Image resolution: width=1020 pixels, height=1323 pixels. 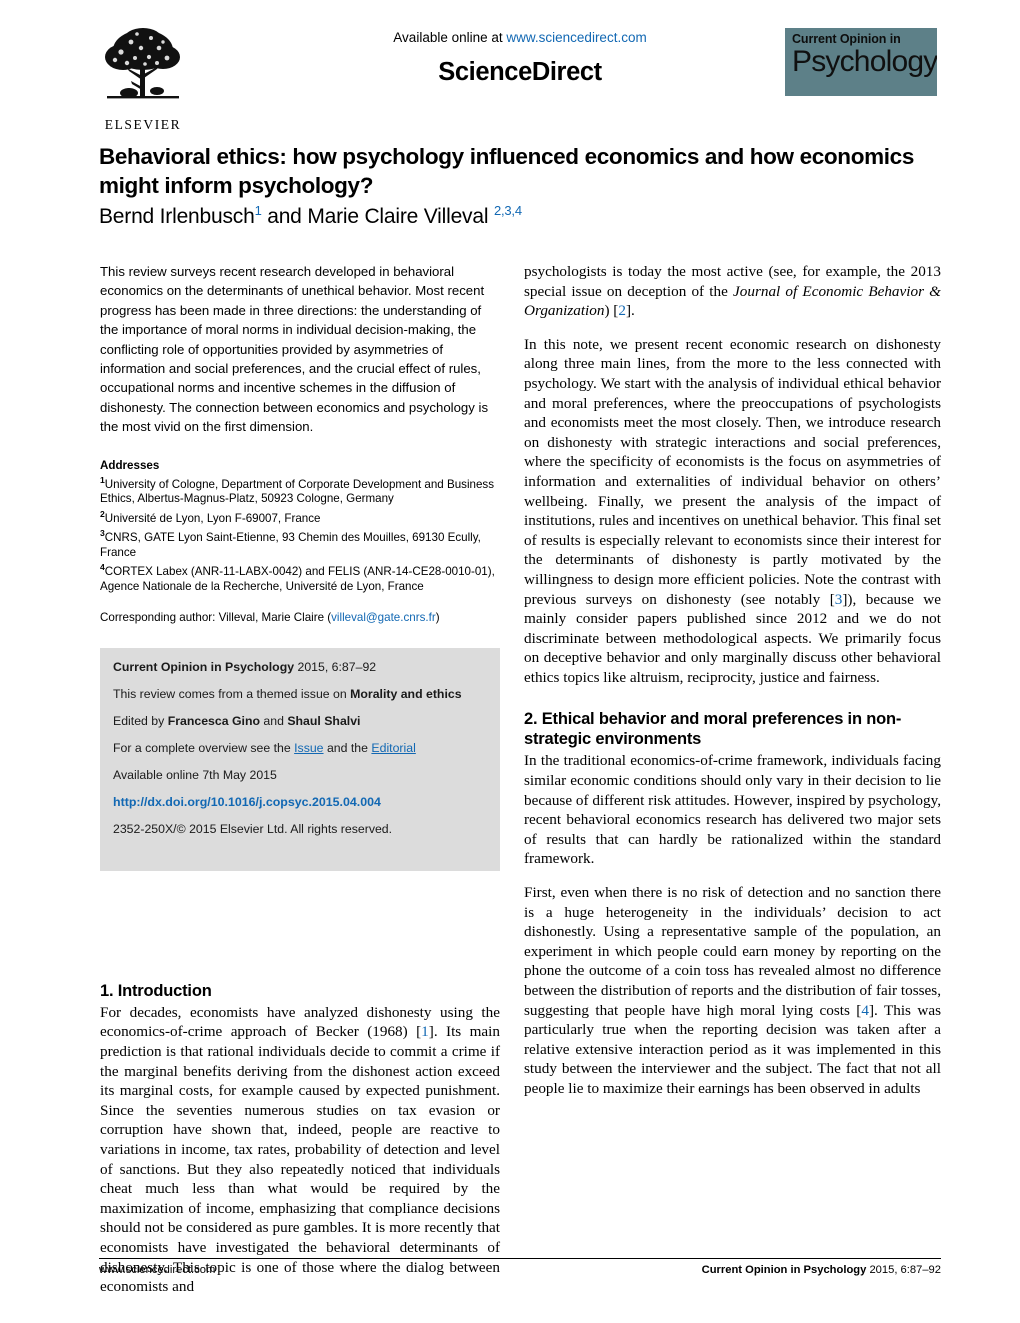 What do you see at coordinates (400, 216) in the screenshot?
I see `author-2: Marie Claire Villeval` at bounding box center [400, 216].